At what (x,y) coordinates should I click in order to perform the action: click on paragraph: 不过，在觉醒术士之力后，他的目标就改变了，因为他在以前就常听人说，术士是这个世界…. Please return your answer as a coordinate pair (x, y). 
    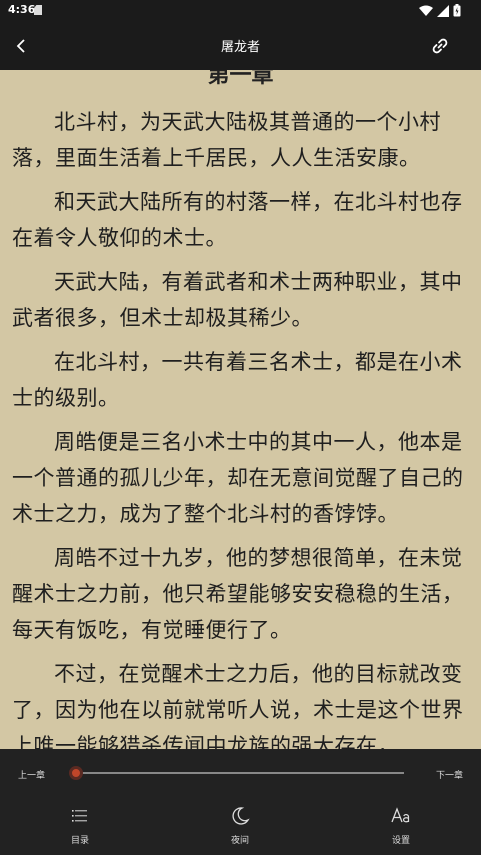
    Looking at the image, I should click on (238, 705).